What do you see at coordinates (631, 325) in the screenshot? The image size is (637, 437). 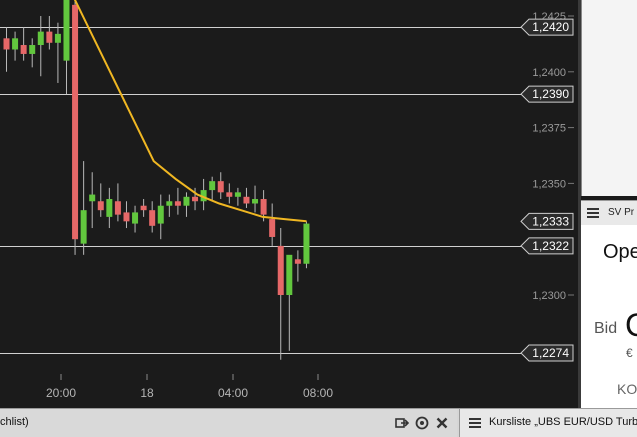 I see `bid-value: C` at bounding box center [631, 325].